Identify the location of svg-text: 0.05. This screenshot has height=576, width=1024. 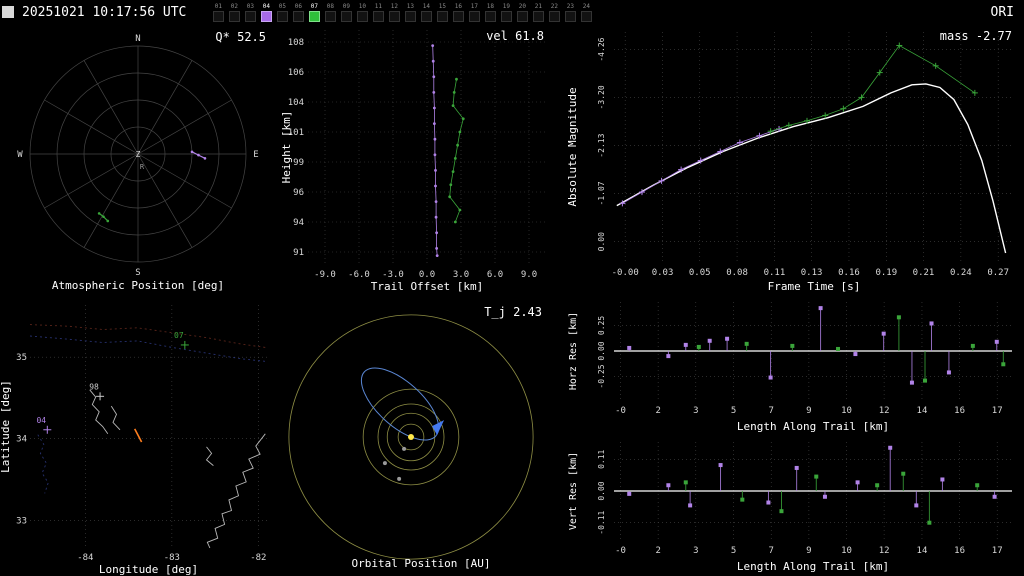
(700, 273).